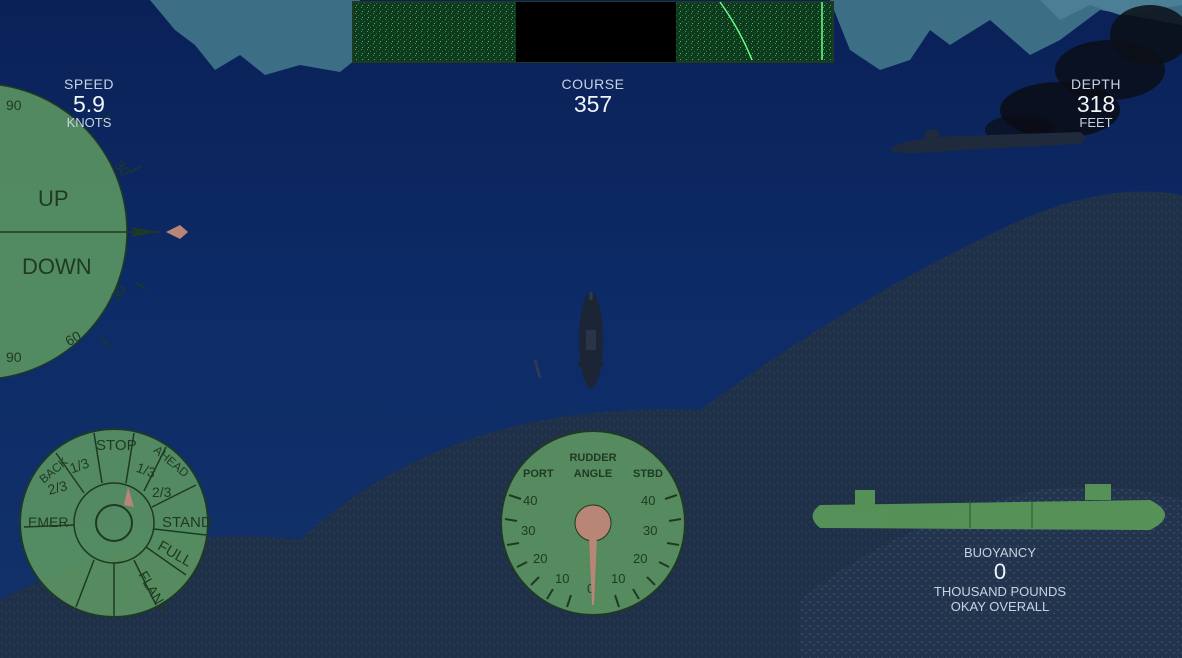 This screenshot has height=658, width=1182. I want to click on dive-down-label: DOWN, so click(57, 266).